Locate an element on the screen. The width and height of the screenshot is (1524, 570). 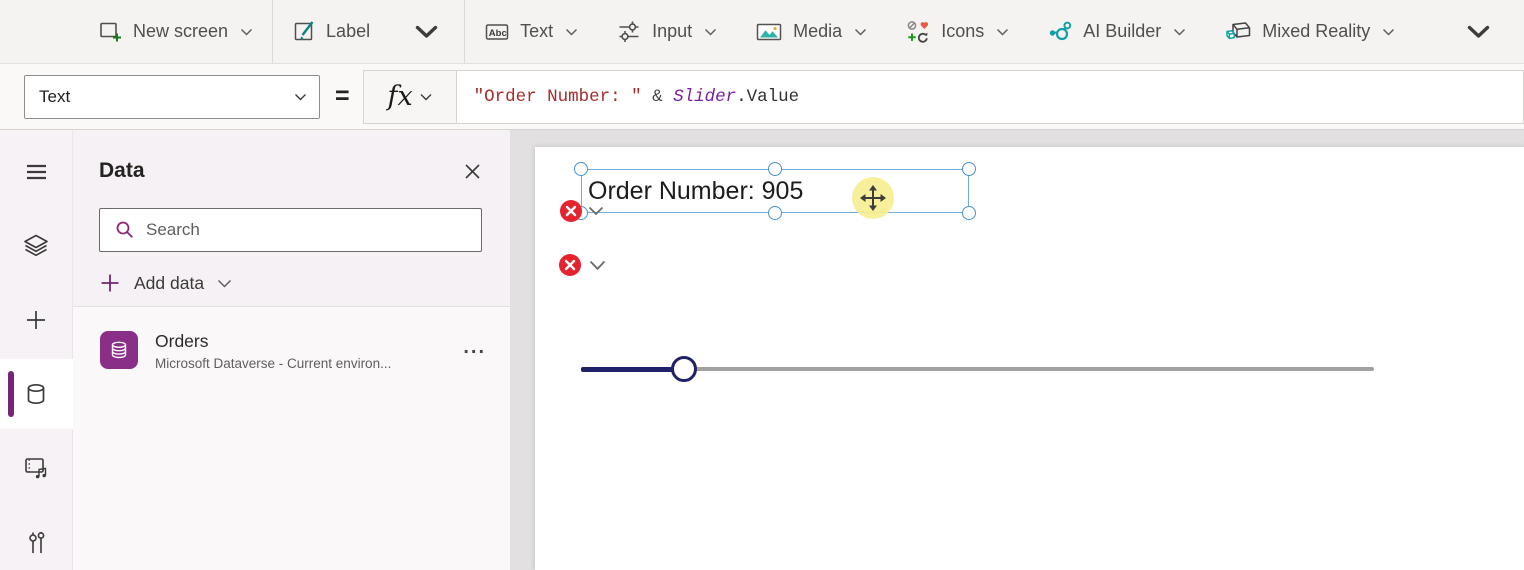
toolbar-item-new-screen: New screen is located at coordinates (175, 31).